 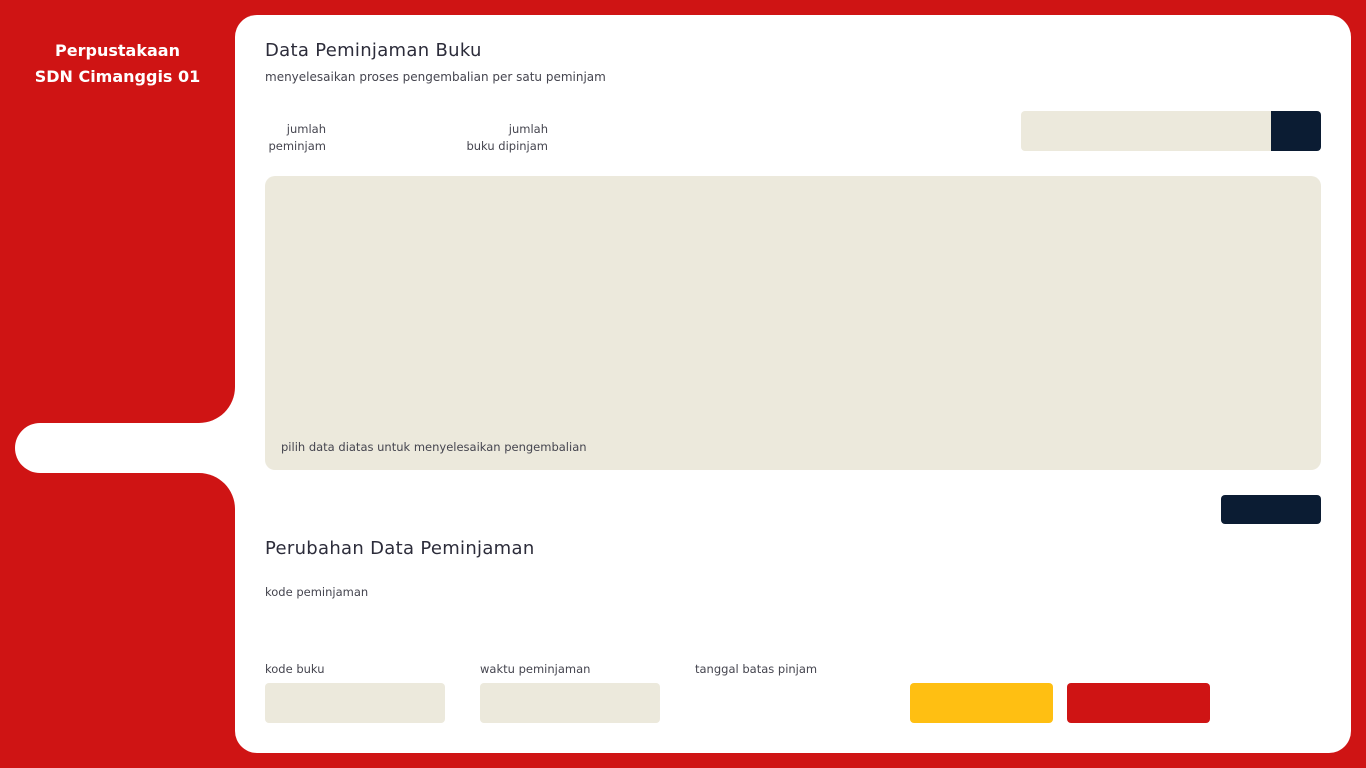 I want to click on brand-title: Perpustakaan SDN Cimanggis 01, so click(x=117, y=64).